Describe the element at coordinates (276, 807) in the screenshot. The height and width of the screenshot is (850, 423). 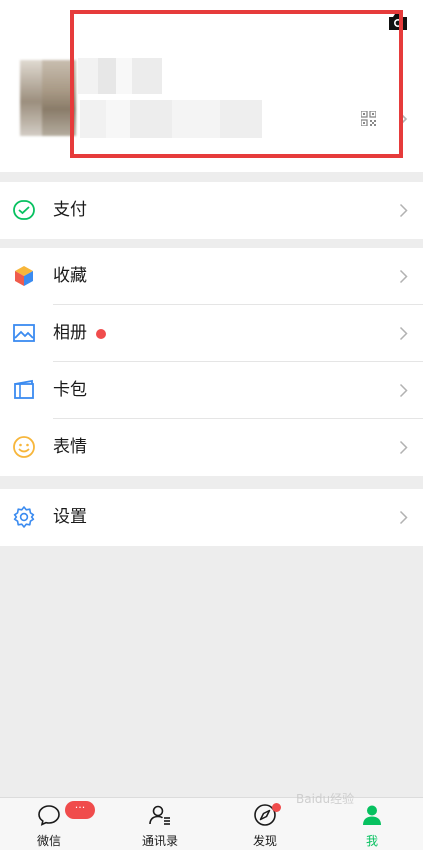
I see `discover-new-dot` at that location.